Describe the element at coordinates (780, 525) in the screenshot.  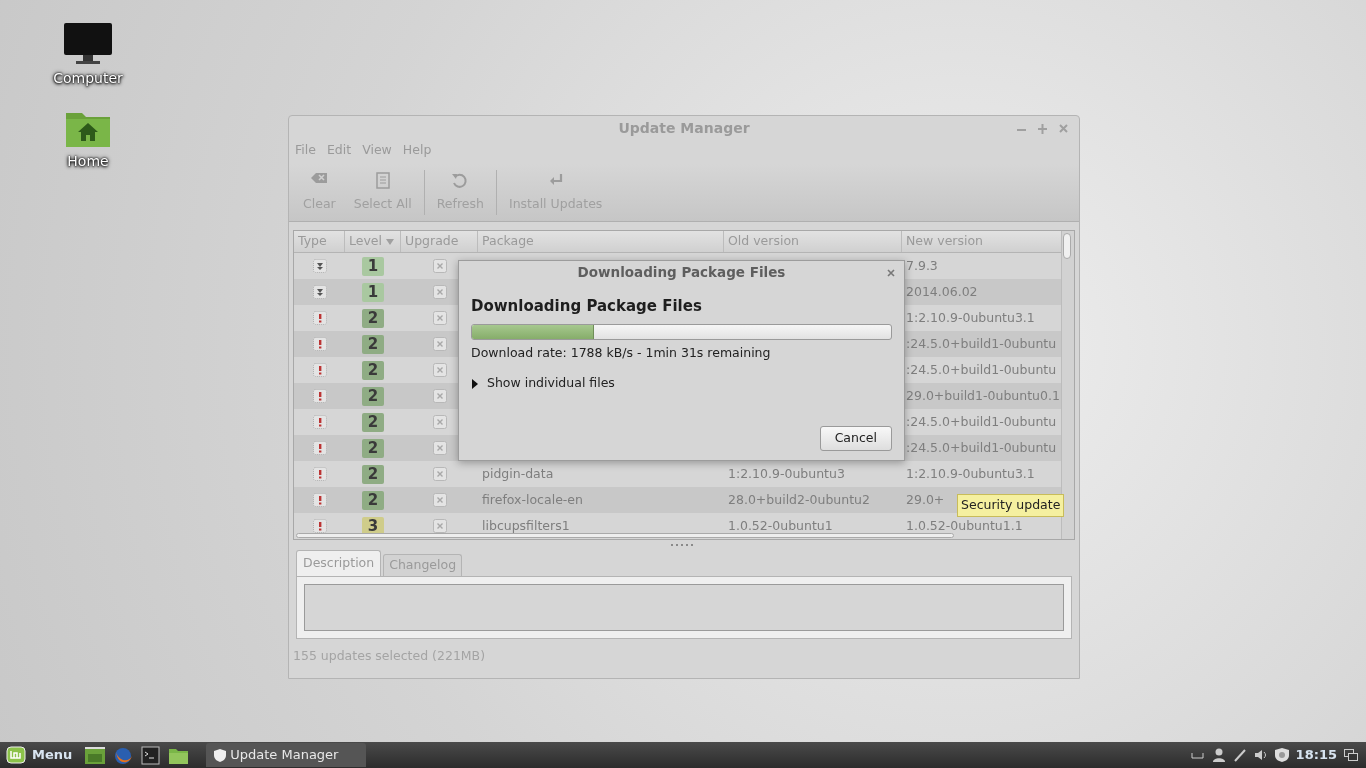
I see `old-version: 1.0.52-0ubuntu1` at that location.